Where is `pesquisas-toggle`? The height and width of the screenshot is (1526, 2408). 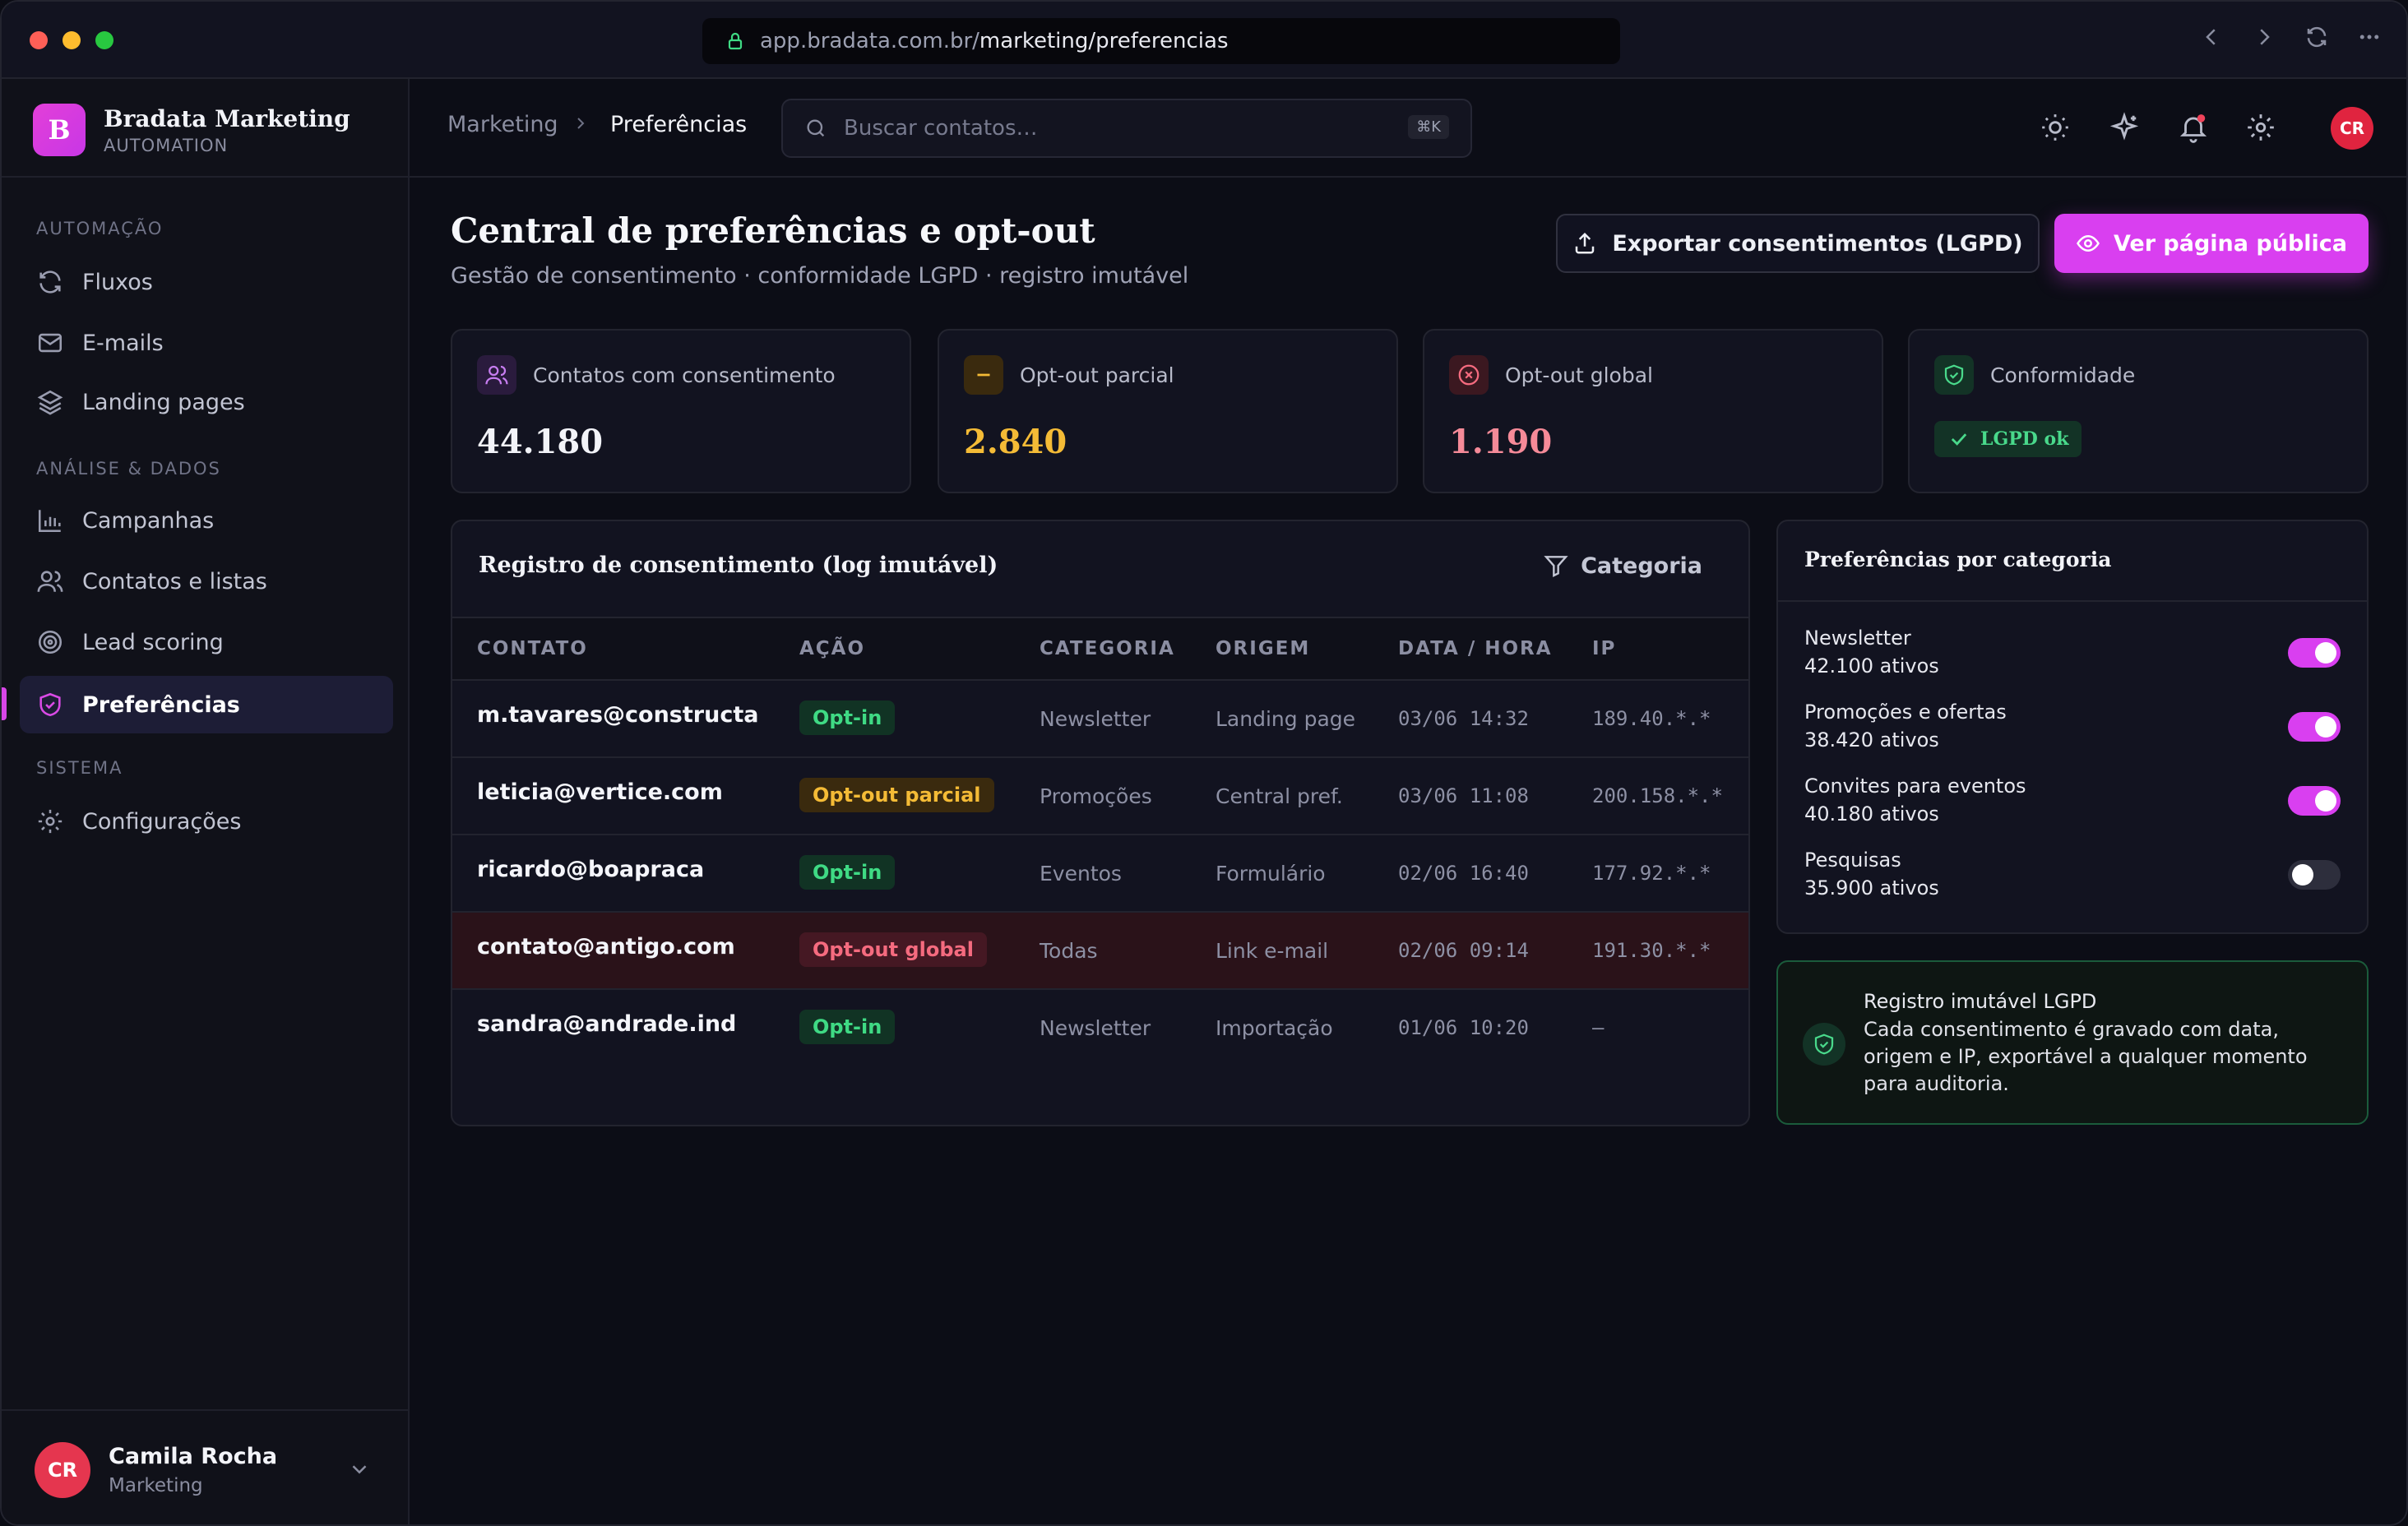 pesquisas-toggle is located at coordinates (2314, 875).